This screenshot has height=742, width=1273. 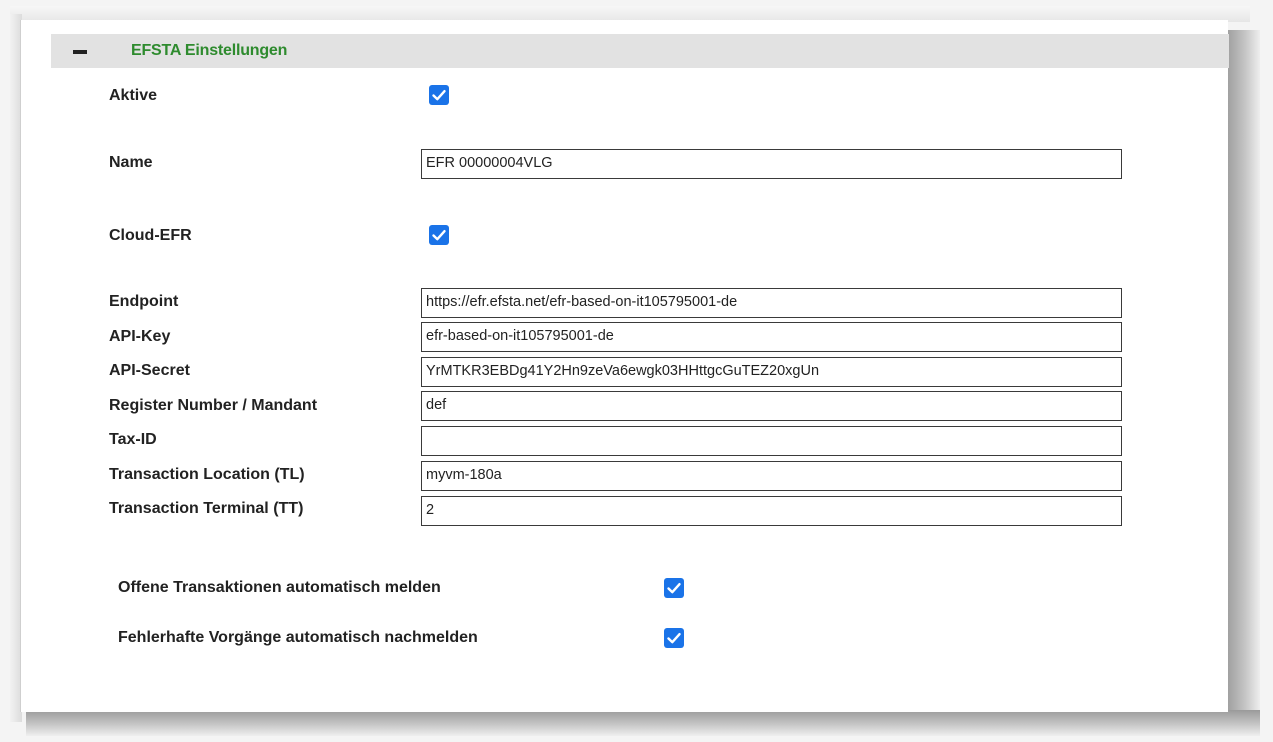 I want to click on tax-id-input, so click(x=771, y=441).